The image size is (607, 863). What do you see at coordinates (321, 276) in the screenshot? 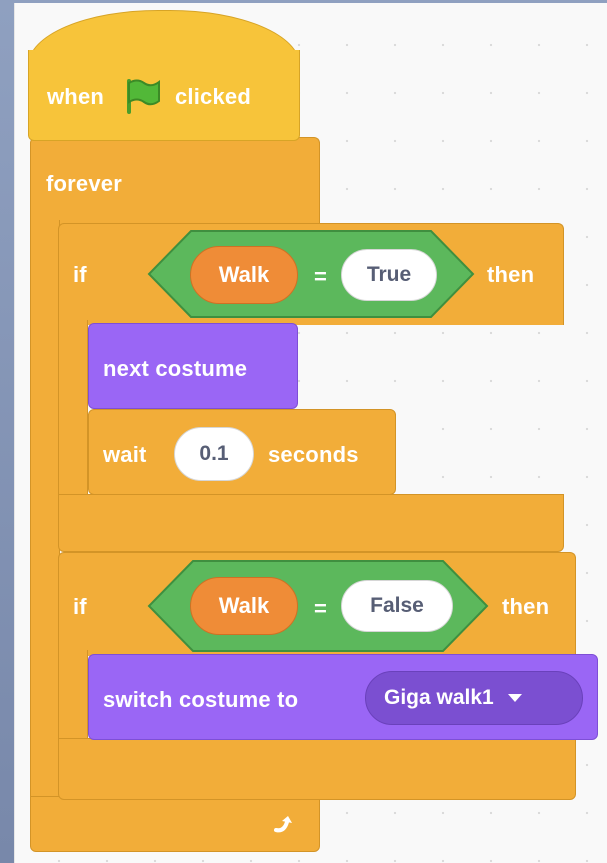
I see `equals-sign-1: =` at bounding box center [321, 276].